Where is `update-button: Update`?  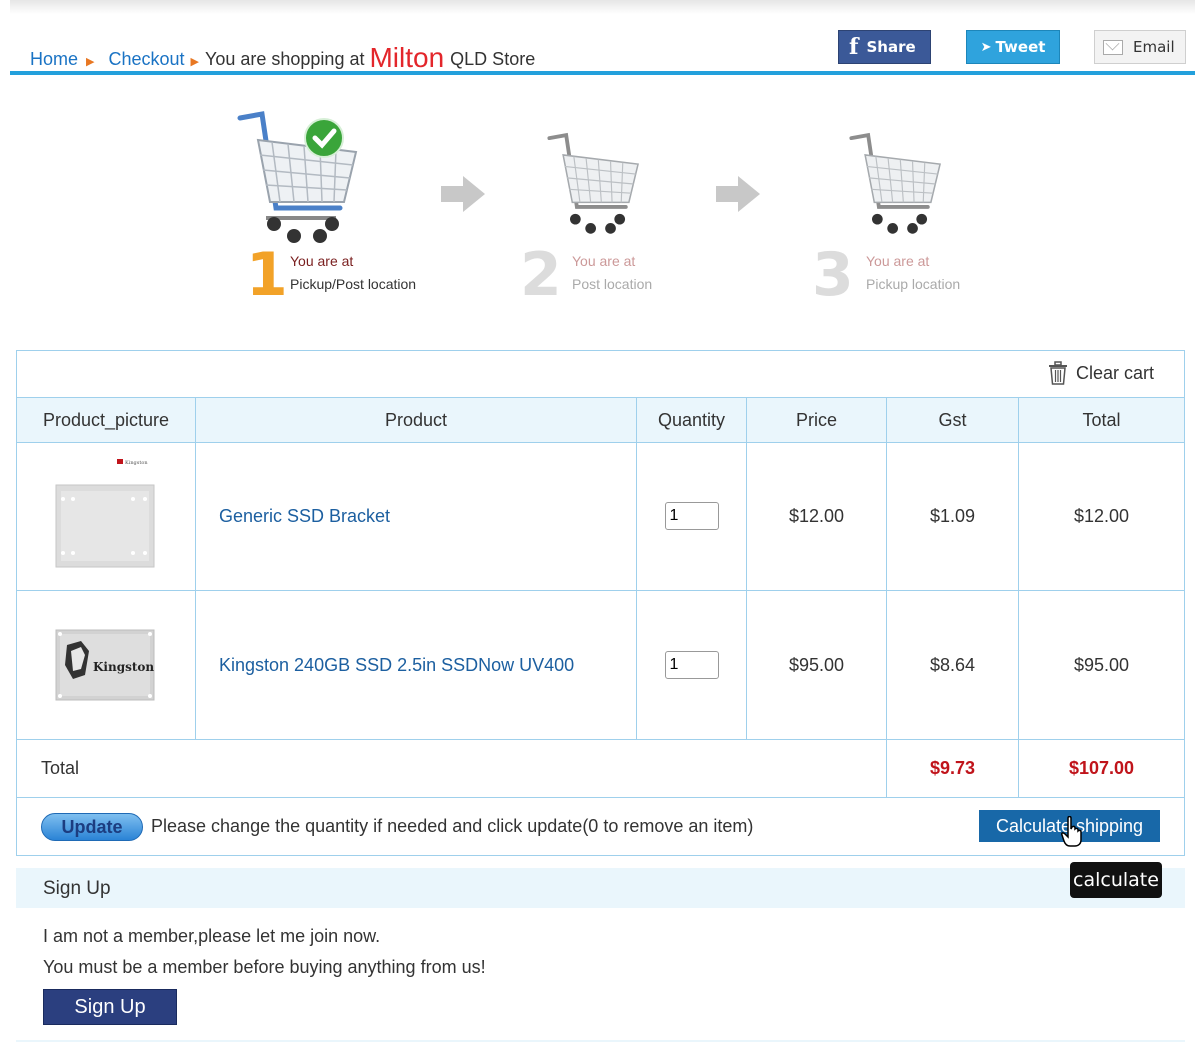
update-button: Update is located at coordinates (92, 827).